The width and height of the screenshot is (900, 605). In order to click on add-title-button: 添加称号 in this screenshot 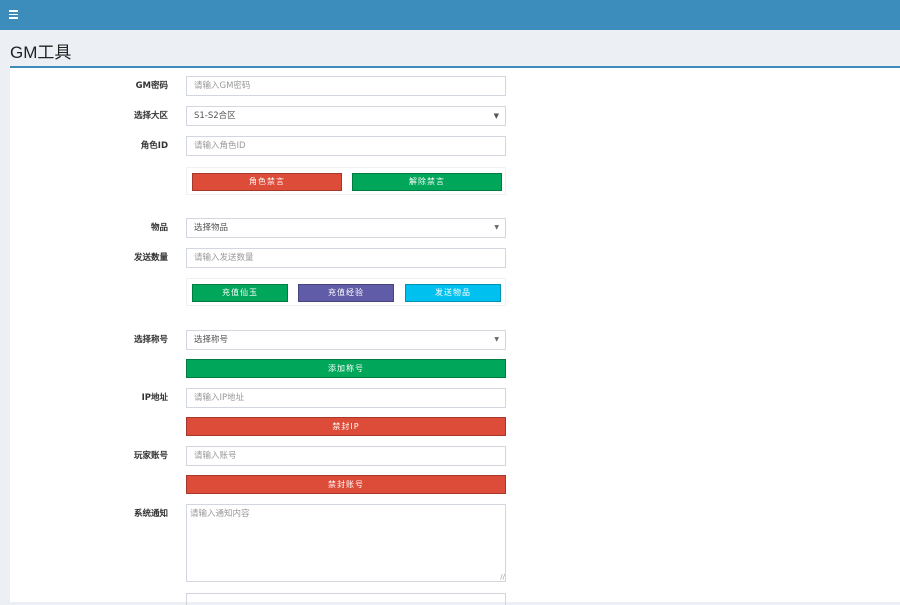, I will do `click(346, 368)`.